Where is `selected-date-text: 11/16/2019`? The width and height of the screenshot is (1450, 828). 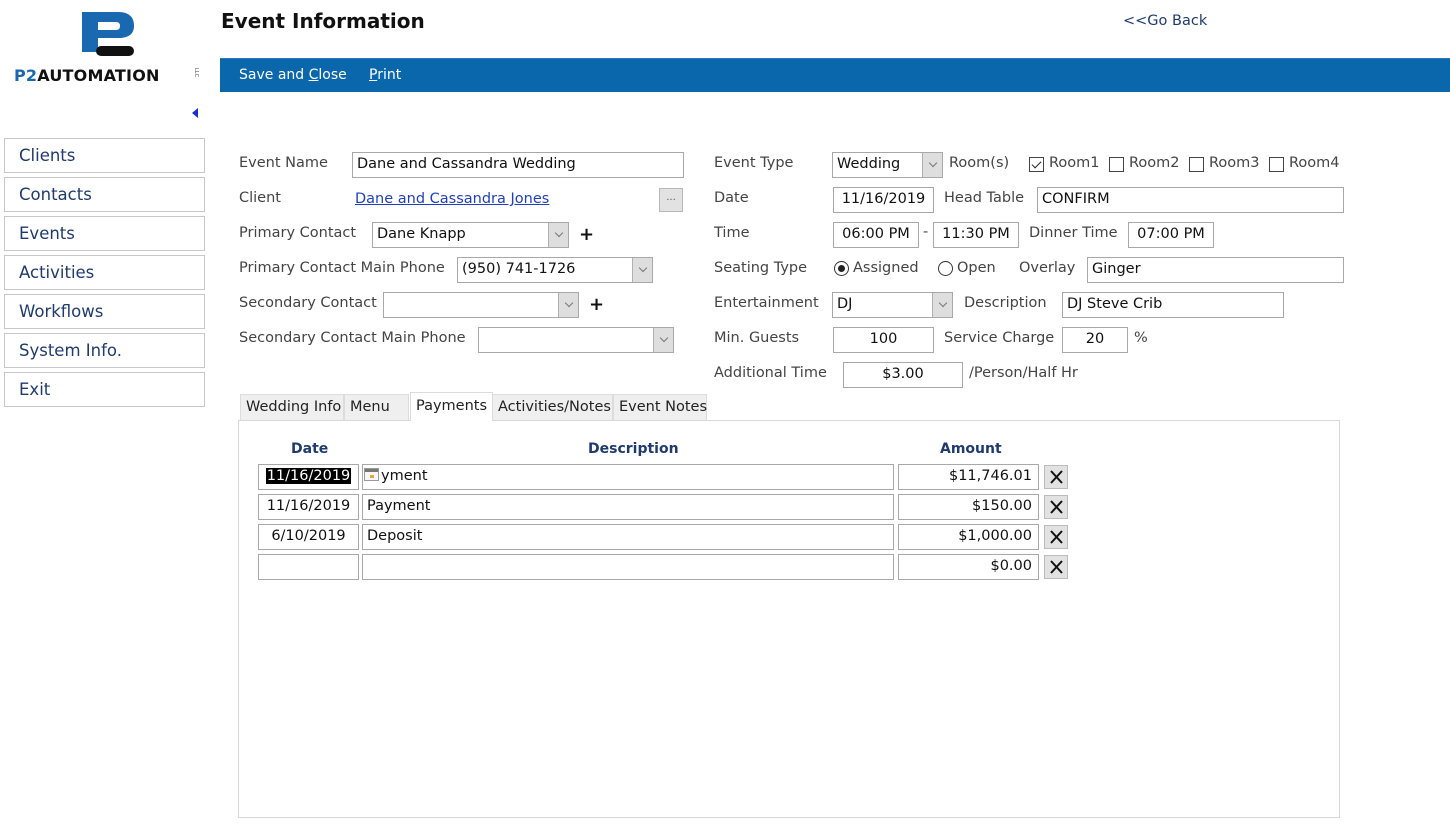
selected-date-text: 11/16/2019 is located at coordinates (308, 476).